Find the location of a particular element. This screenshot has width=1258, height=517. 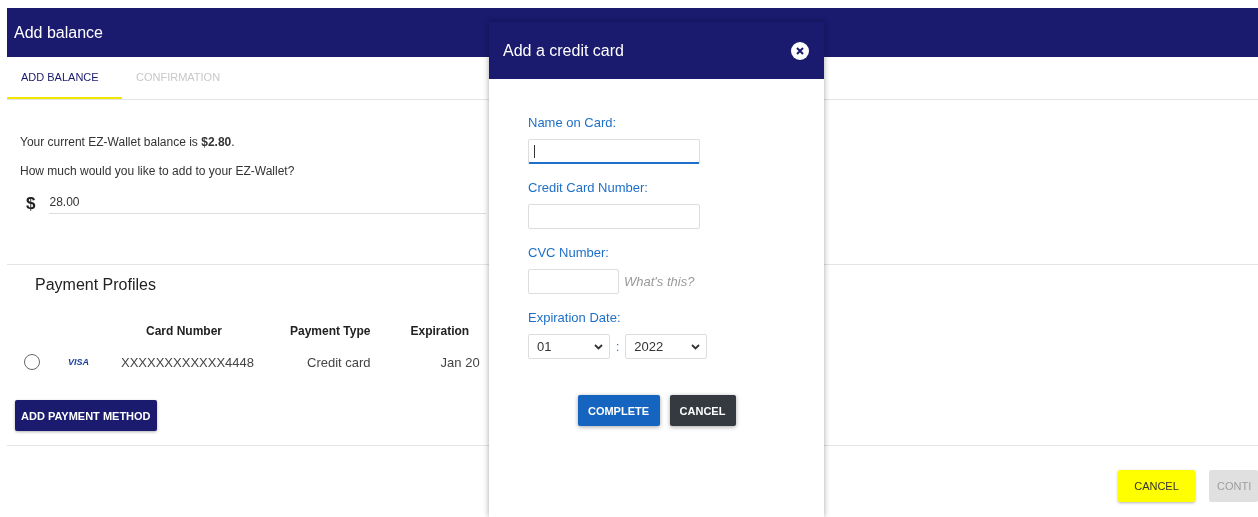

section-title: Payment Profiles is located at coordinates (95, 285).